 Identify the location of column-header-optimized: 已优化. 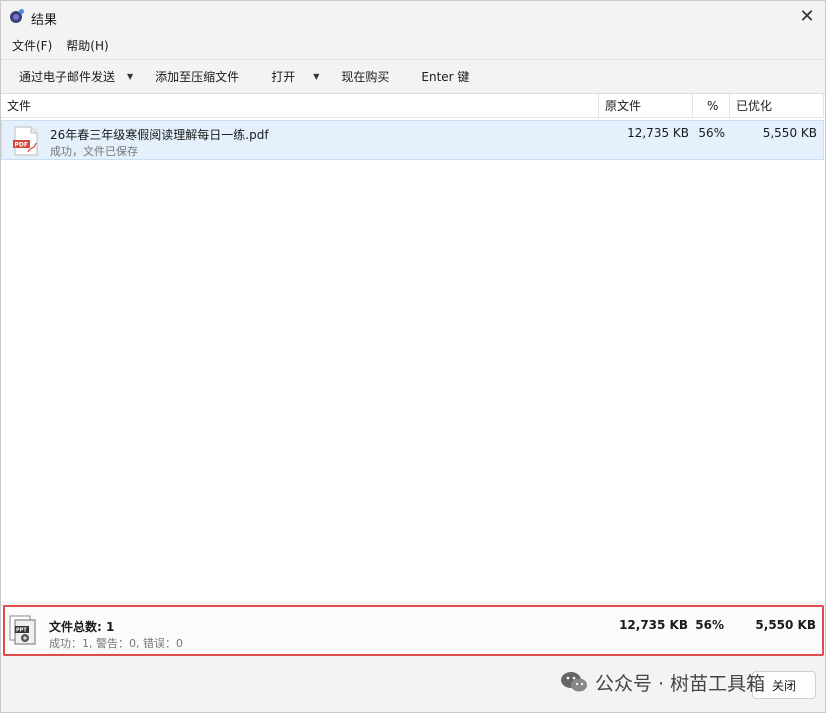
(751, 106).